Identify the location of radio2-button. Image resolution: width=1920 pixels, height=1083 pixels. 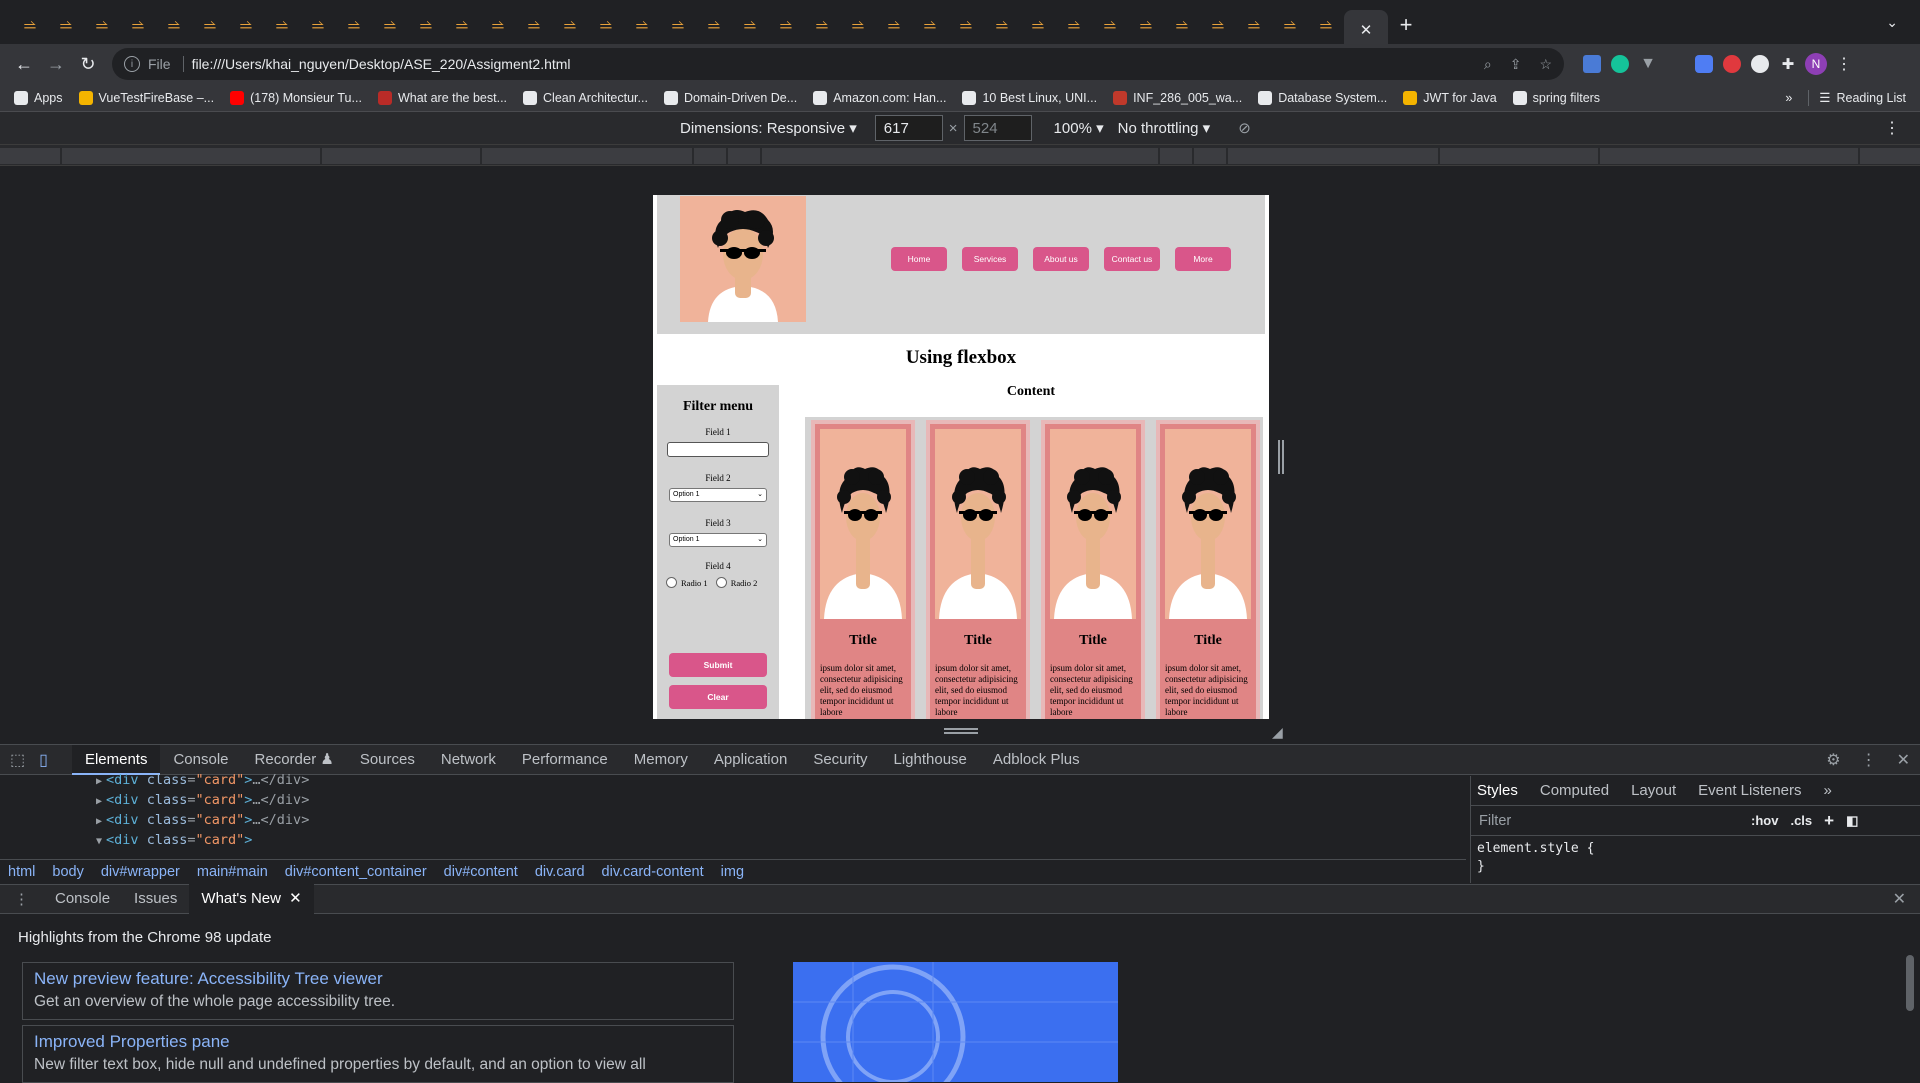
(721, 582).